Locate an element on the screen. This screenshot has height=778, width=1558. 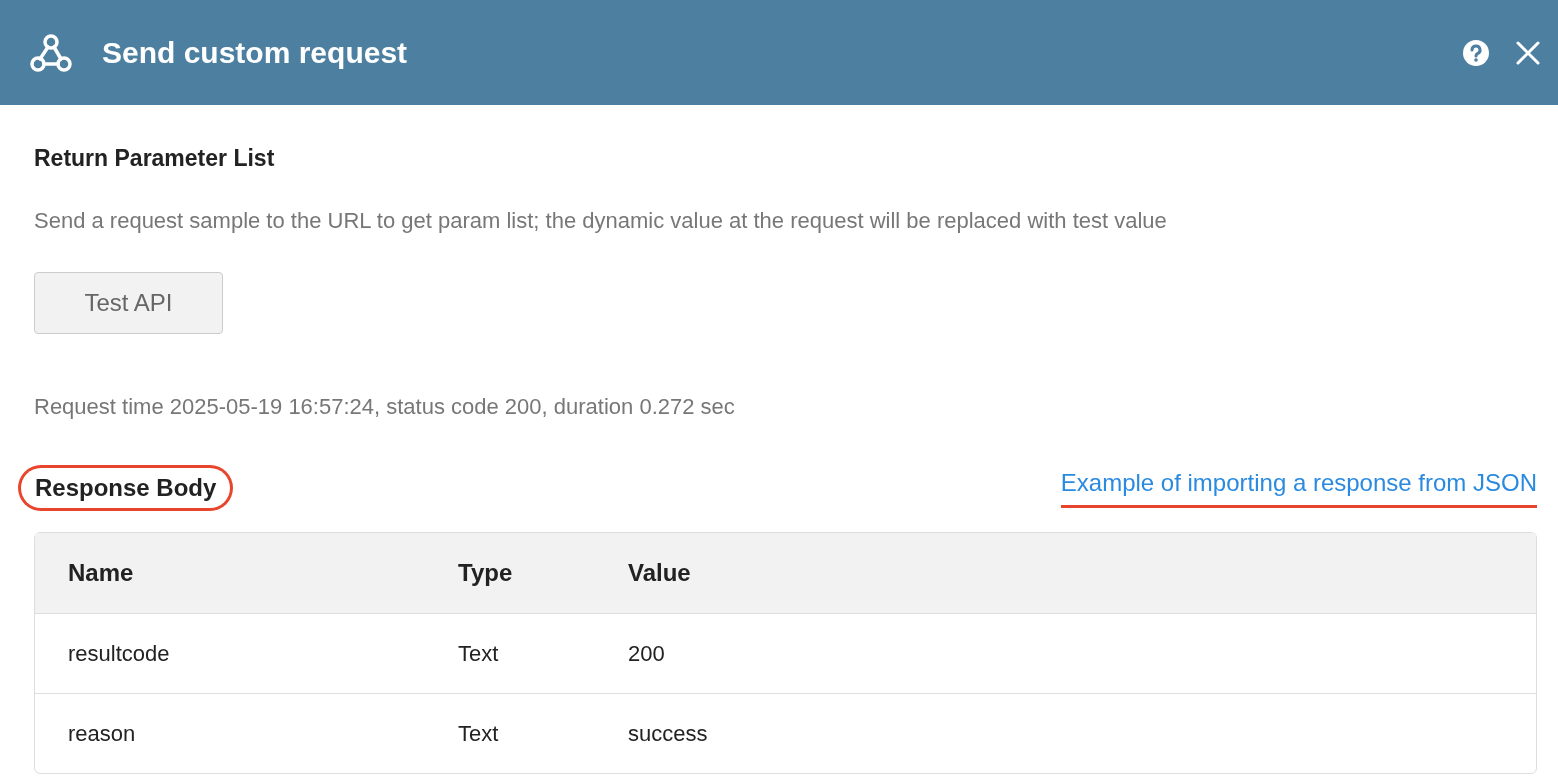
request-info: Request time 2025-05-19 16:57:24, status code 200, duration 0.272 sec is located at coordinates (385, 407).